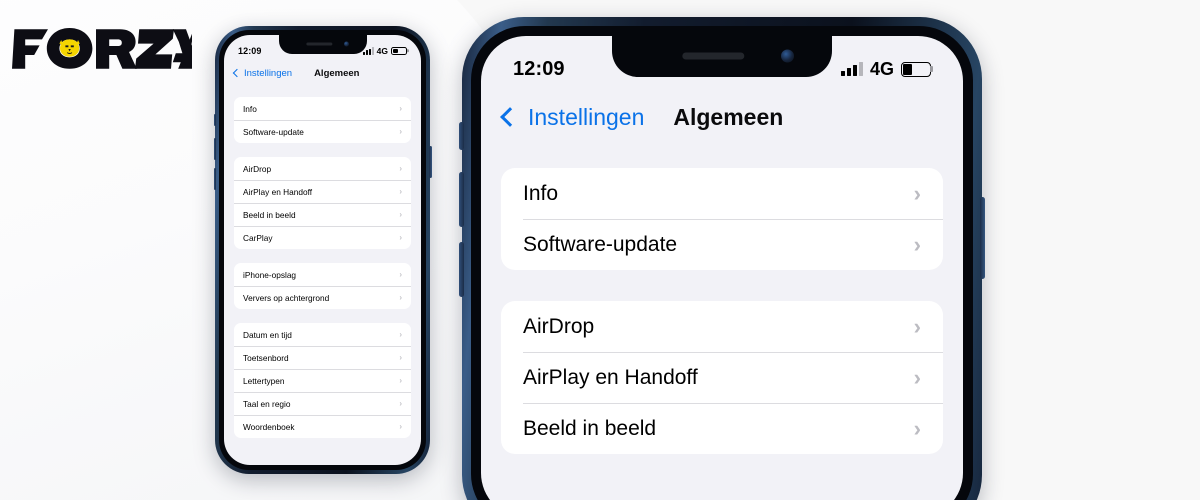 This screenshot has height=500, width=1200. What do you see at coordinates (269, 426) in the screenshot?
I see `settings-row-label: Woordenboek` at bounding box center [269, 426].